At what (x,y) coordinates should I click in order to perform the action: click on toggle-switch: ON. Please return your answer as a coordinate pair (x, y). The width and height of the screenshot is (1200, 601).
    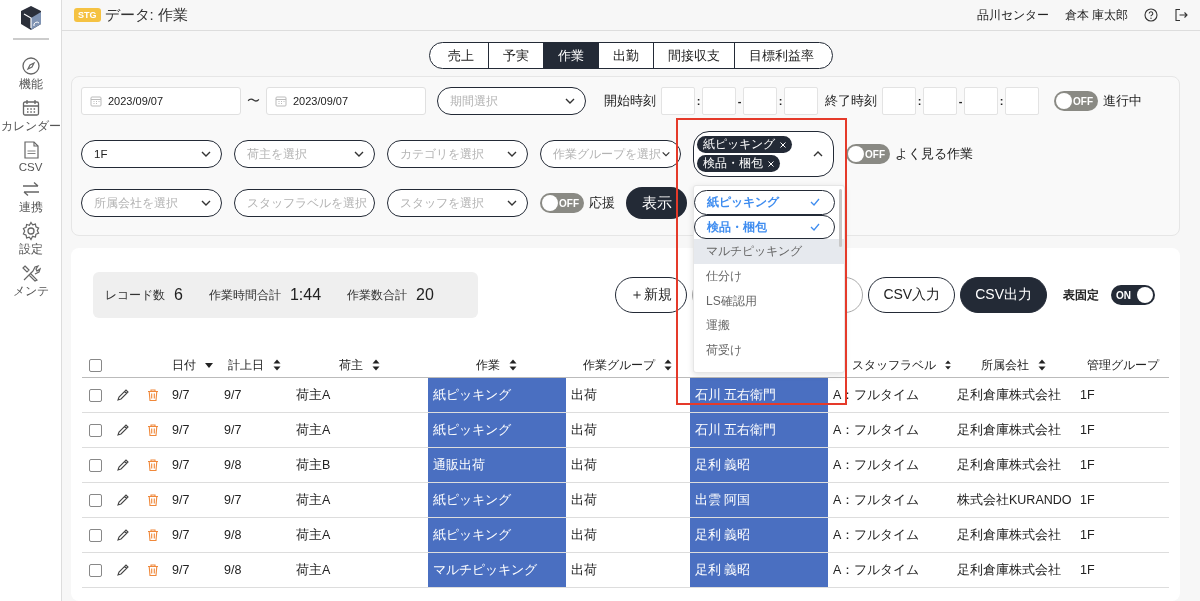
    Looking at the image, I should click on (1133, 295).